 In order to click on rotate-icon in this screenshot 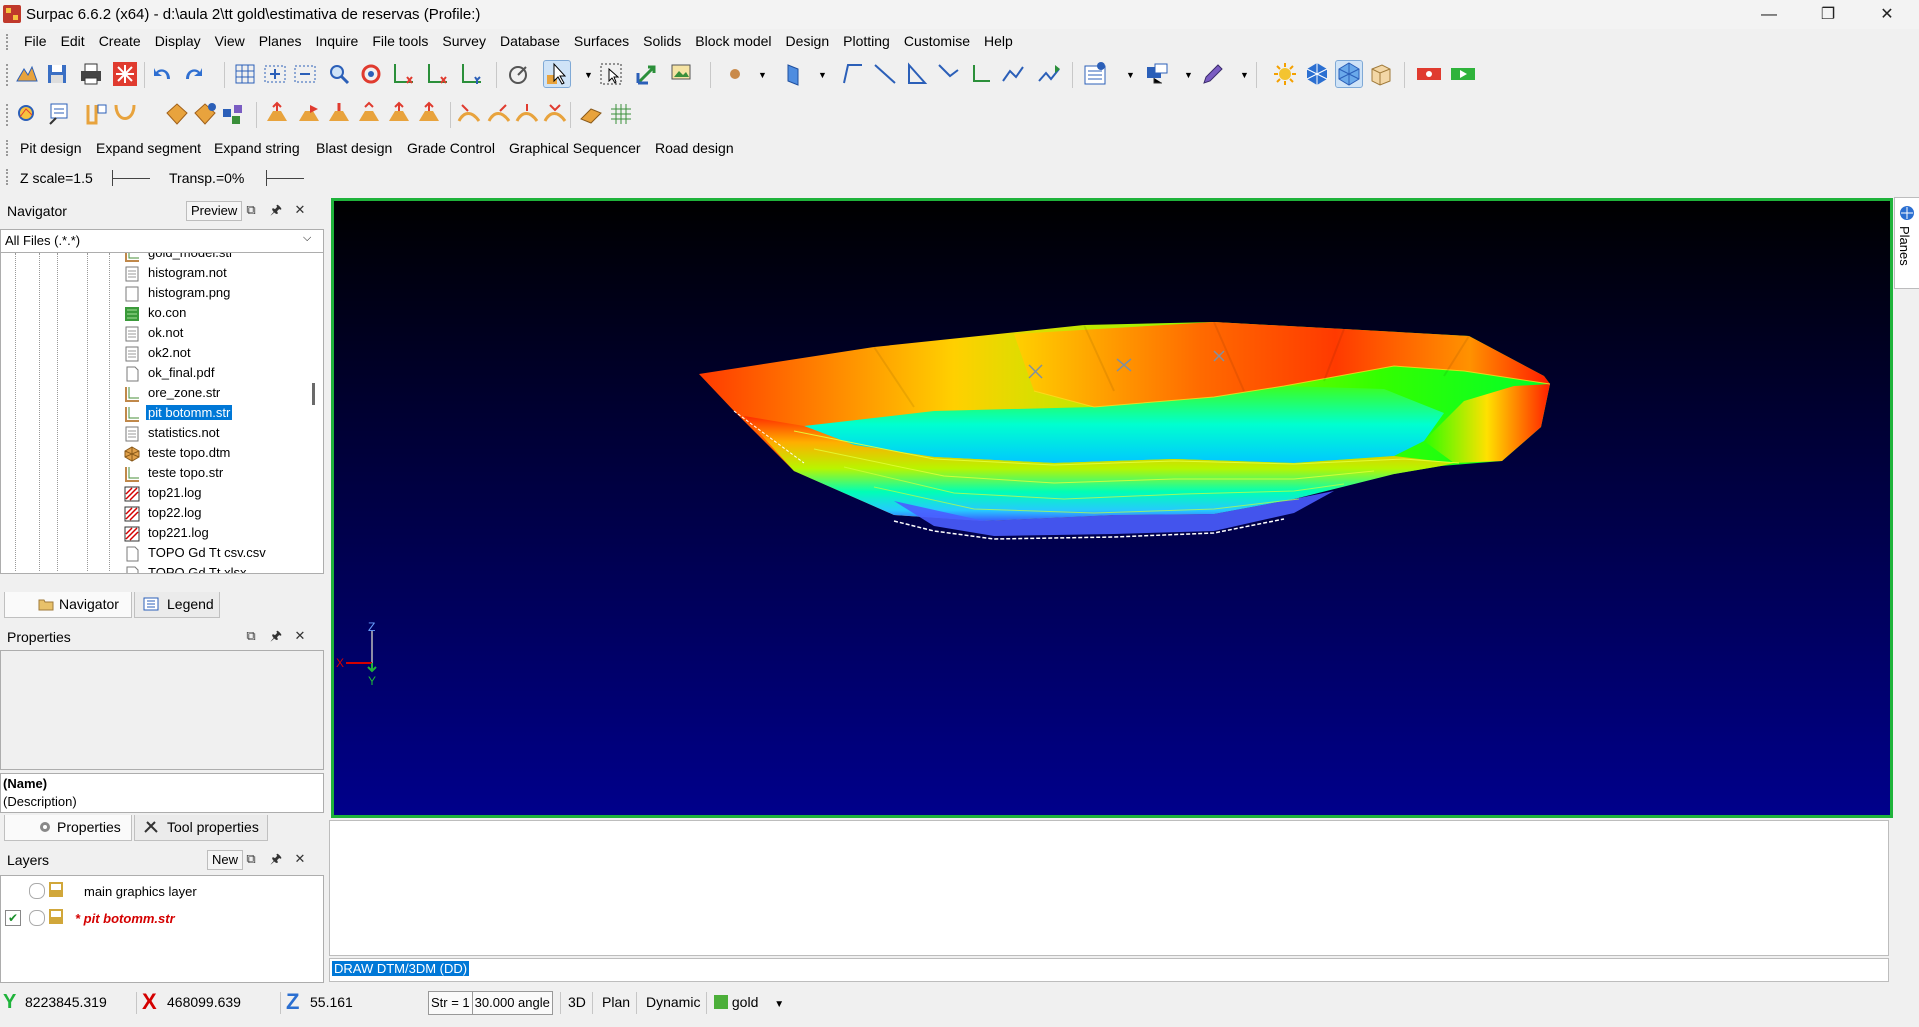, I will do `click(371, 74)`.